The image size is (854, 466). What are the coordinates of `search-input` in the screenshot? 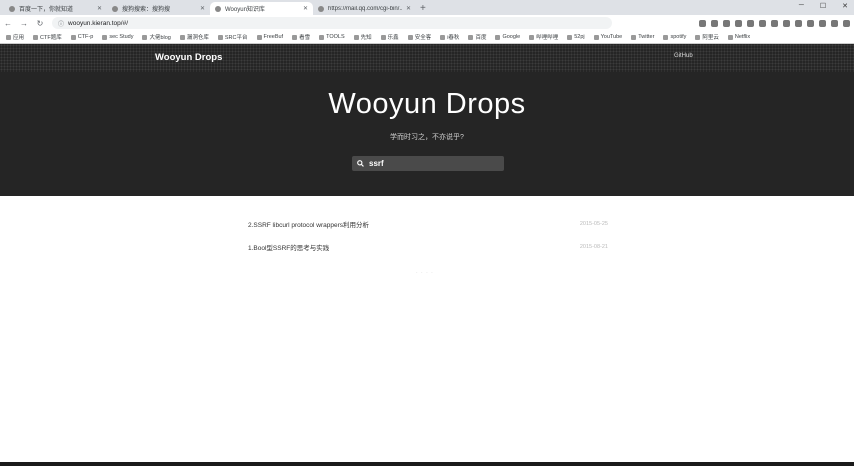 It's located at (429, 163).